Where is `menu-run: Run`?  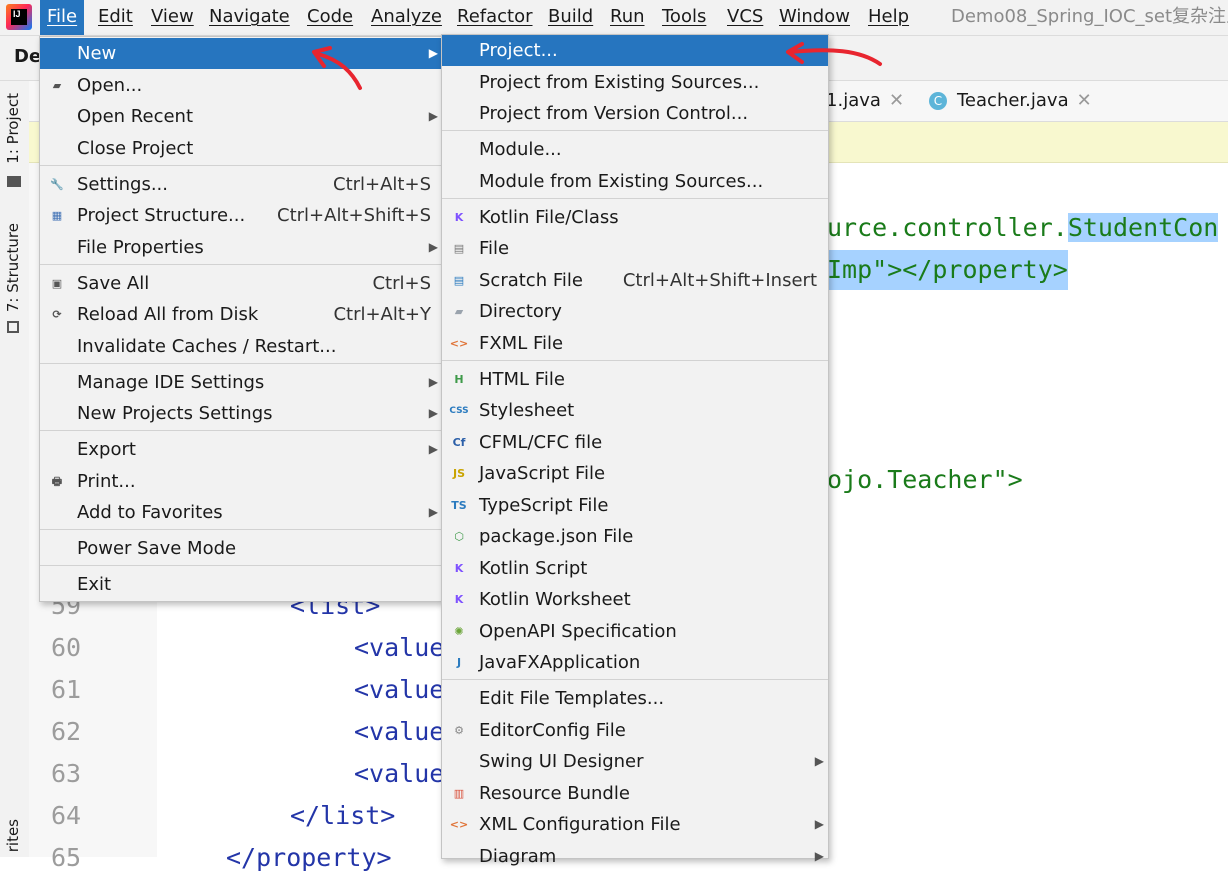
menu-run: Run is located at coordinates (627, 17).